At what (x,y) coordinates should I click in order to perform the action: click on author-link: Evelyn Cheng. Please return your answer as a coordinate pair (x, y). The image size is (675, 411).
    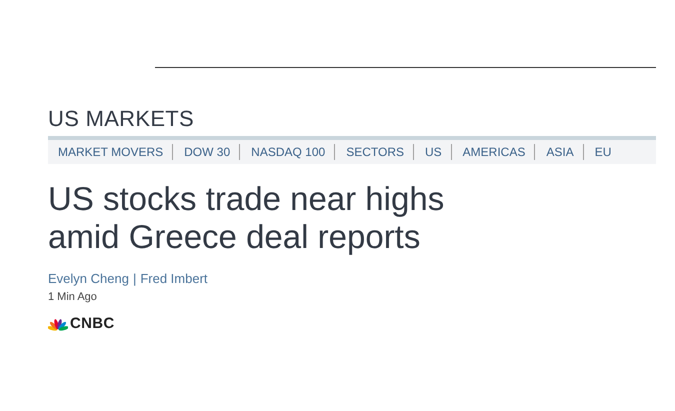
    Looking at the image, I should click on (88, 278).